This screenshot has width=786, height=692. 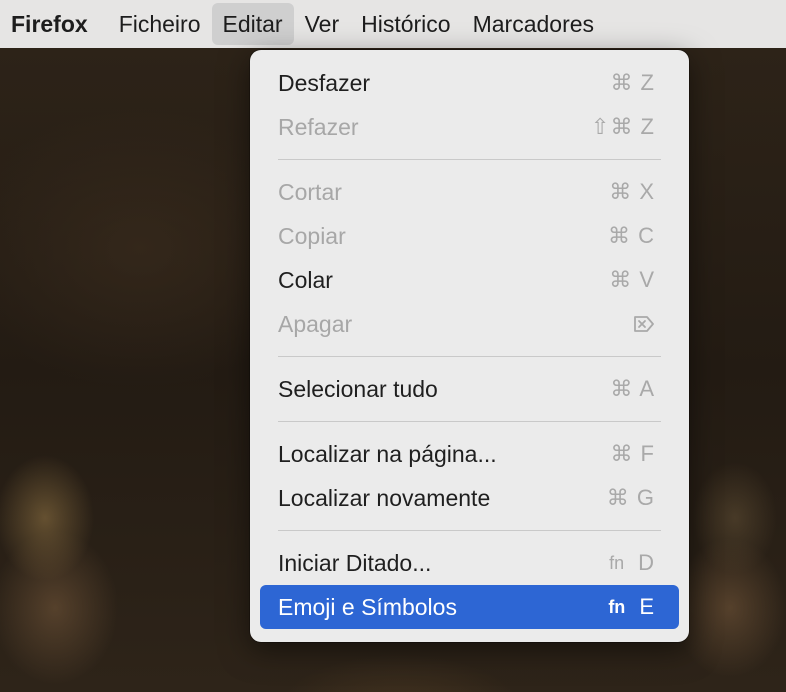 What do you see at coordinates (54, 24) in the screenshot?
I see `menubar-app-firefox: Firefox` at bounding box center [54, 24].